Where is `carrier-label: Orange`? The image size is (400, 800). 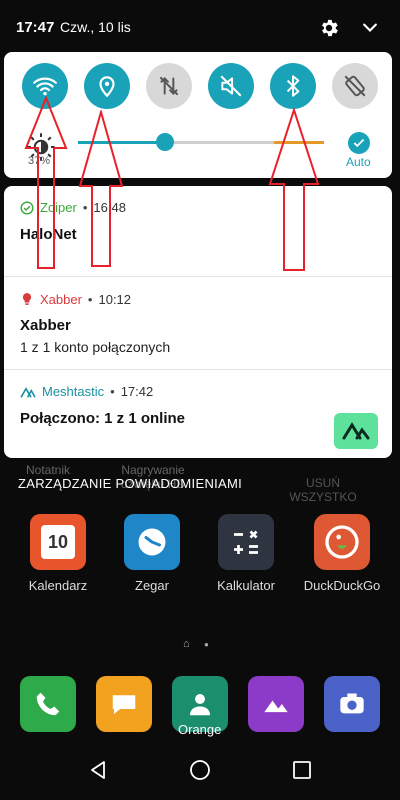 carrier-label: Orange is located at coordinates (200, 729).